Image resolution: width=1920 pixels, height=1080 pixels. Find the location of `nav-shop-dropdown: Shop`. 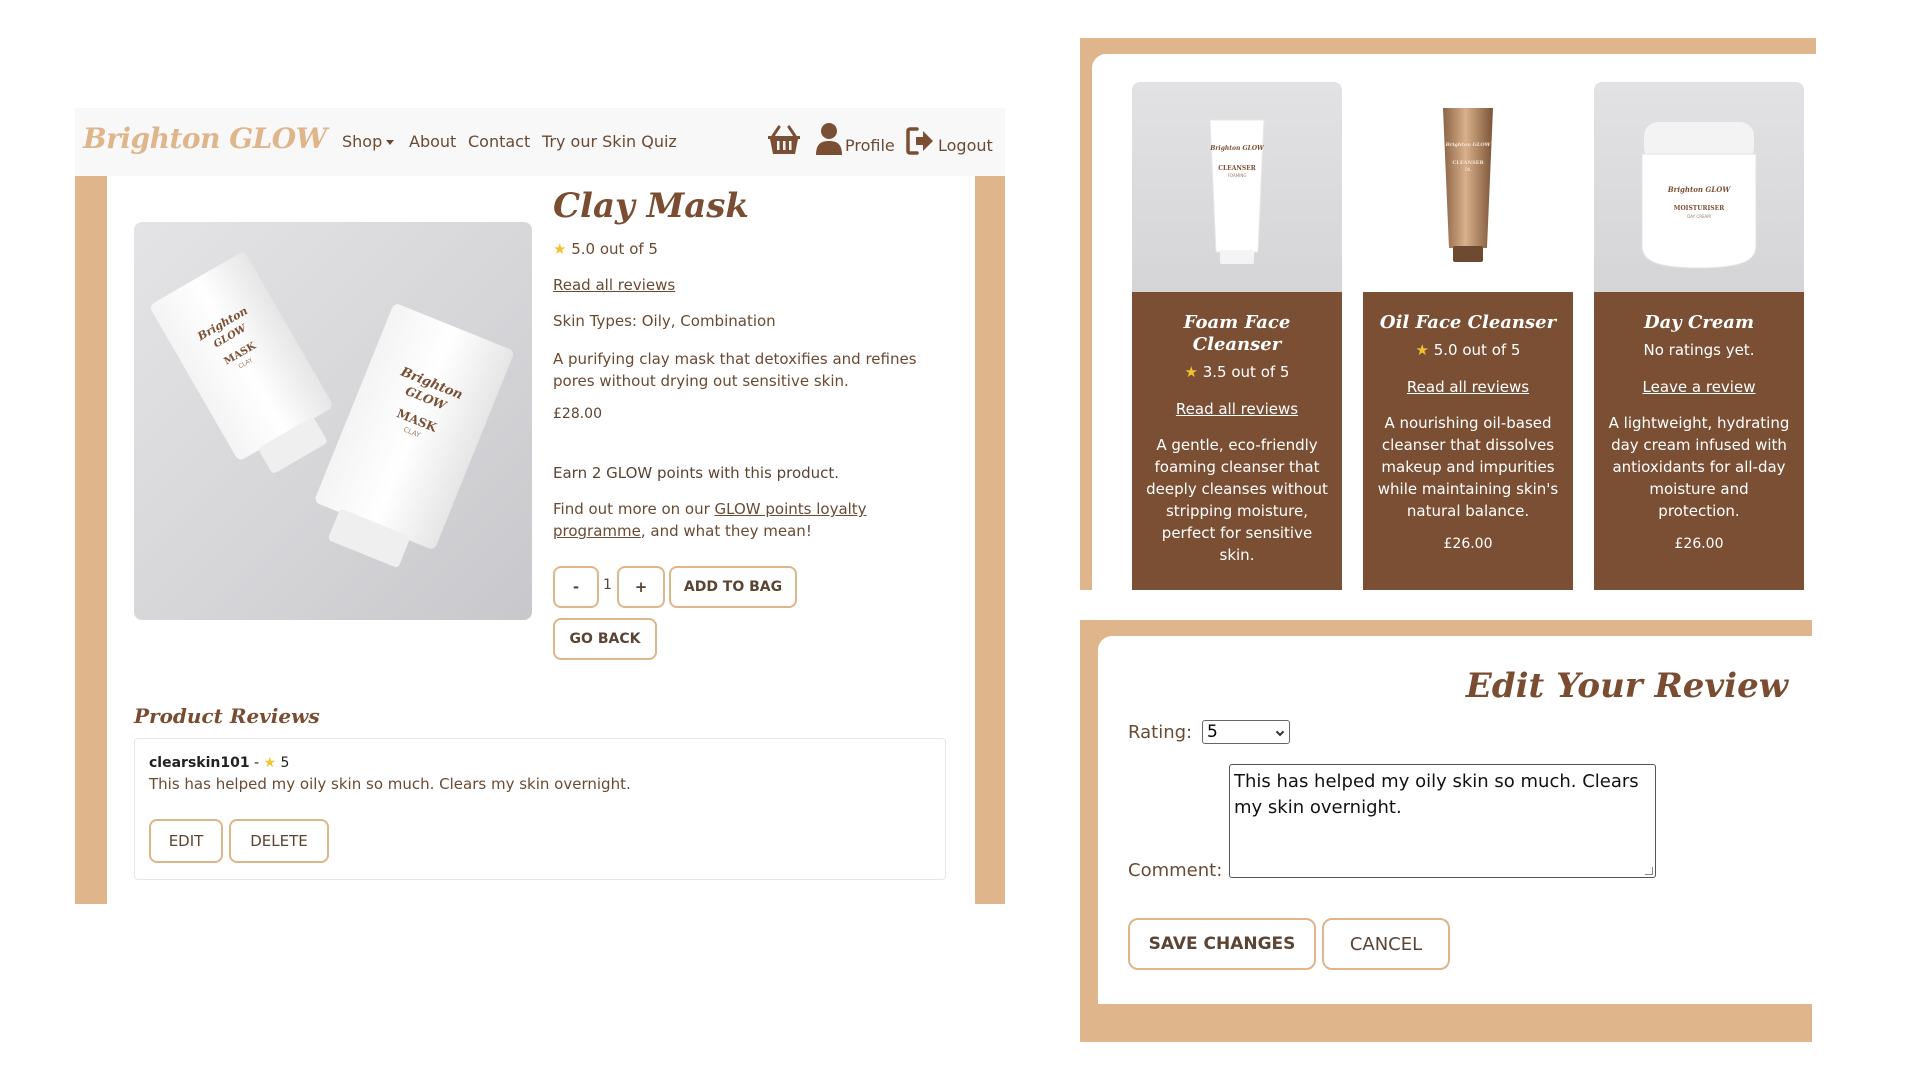

nav-shop-dropdown: Shop is located at coordinates (368, 141).